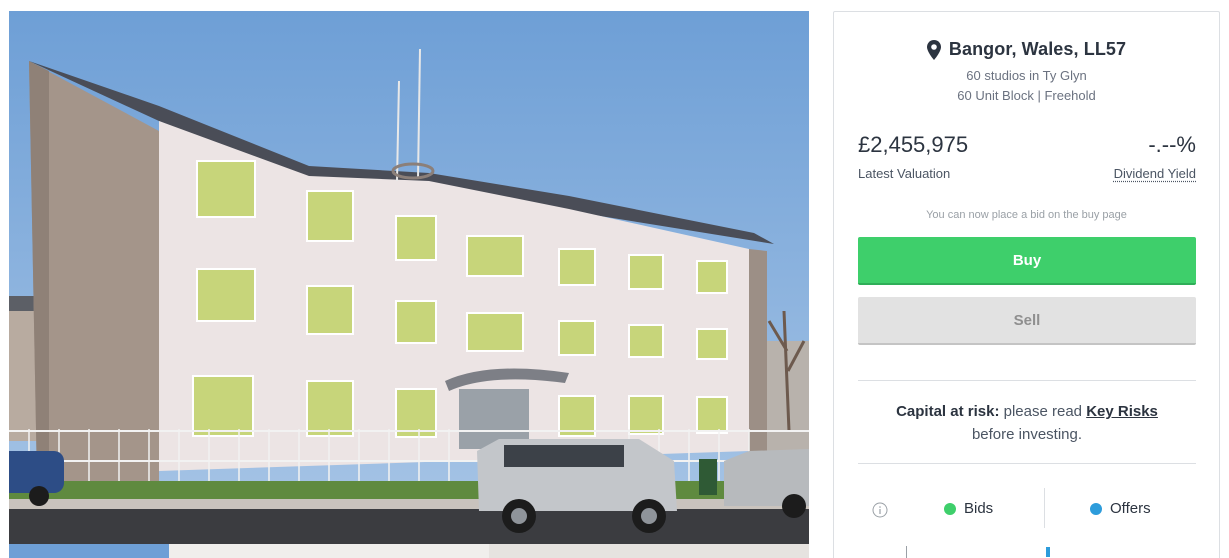 This screenshot has width=1229, height=558. Describe the element at coordinates (934, 50) in the screenshot. I see `map-pin-icon` at that location.